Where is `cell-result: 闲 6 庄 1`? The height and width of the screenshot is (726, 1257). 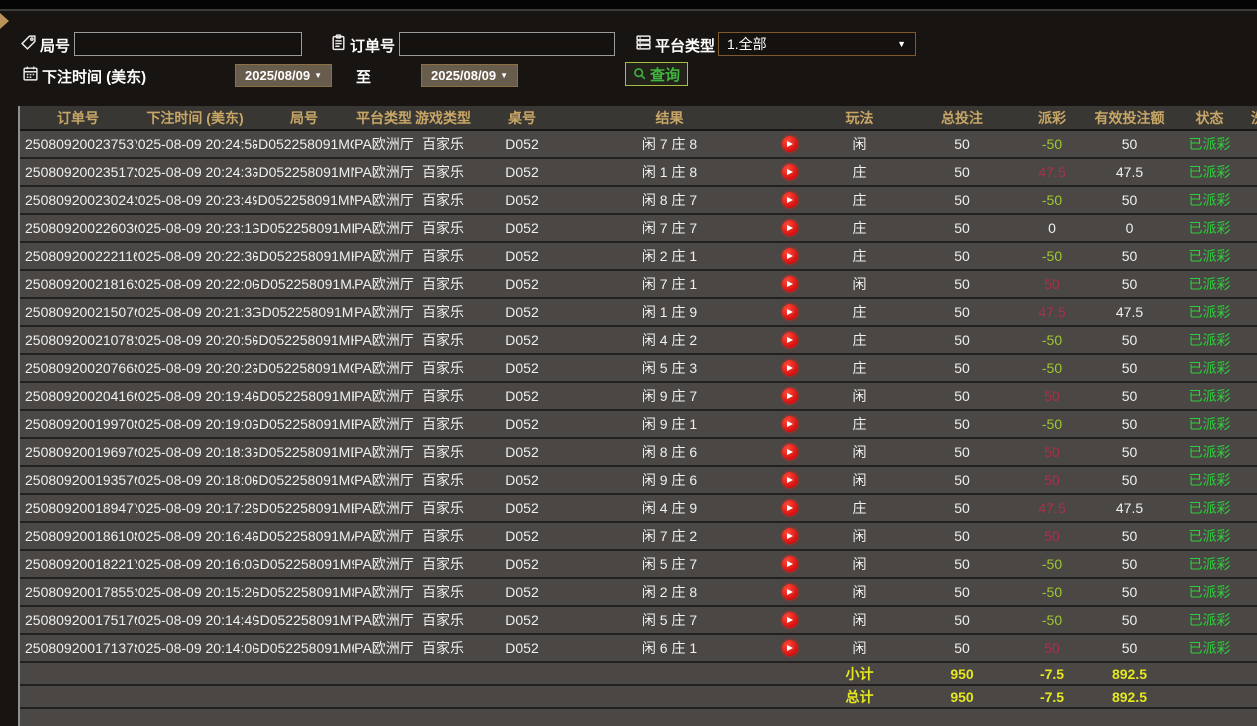 cell-result: 闲 6 庄 1 is located at coordinates (669, 648).